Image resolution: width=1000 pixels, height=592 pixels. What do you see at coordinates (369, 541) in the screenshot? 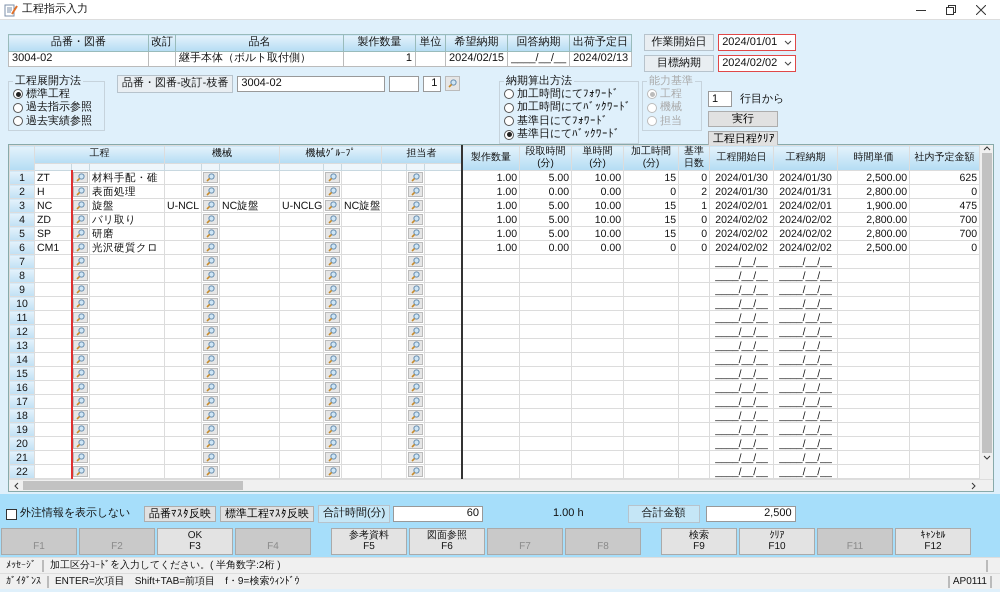
I see `function-key: 参考資料 F5` at bounding box center [369, 541].